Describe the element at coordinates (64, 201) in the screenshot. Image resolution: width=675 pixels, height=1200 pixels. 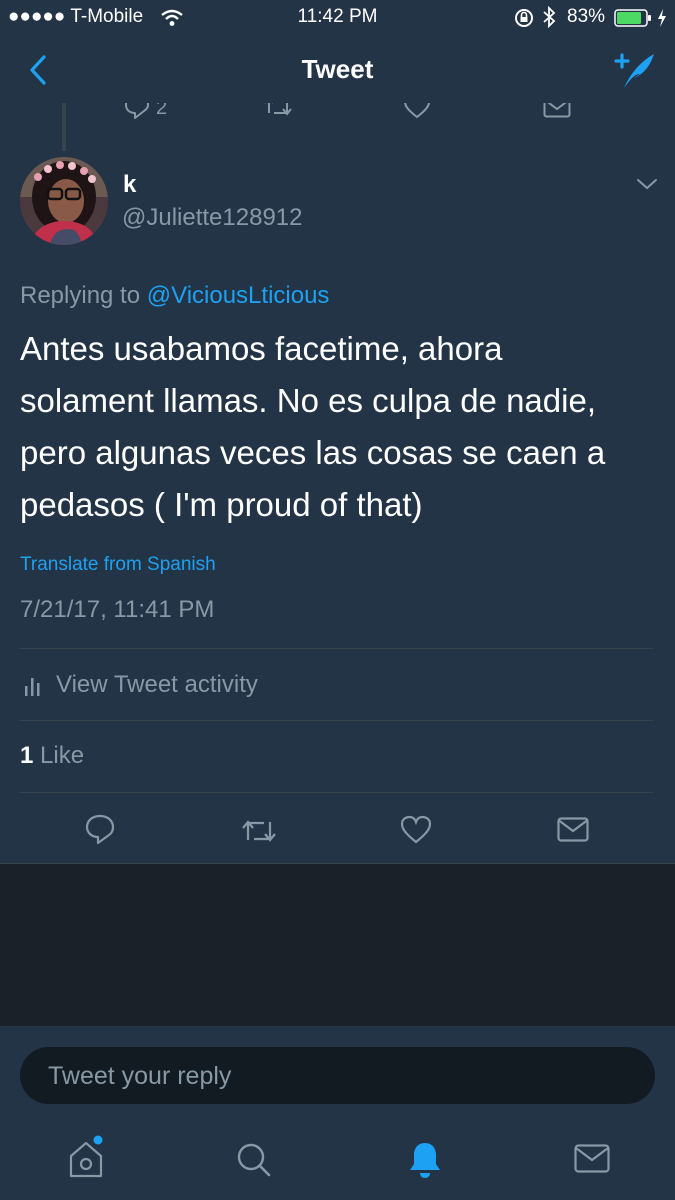
I see `avatar` at that location.